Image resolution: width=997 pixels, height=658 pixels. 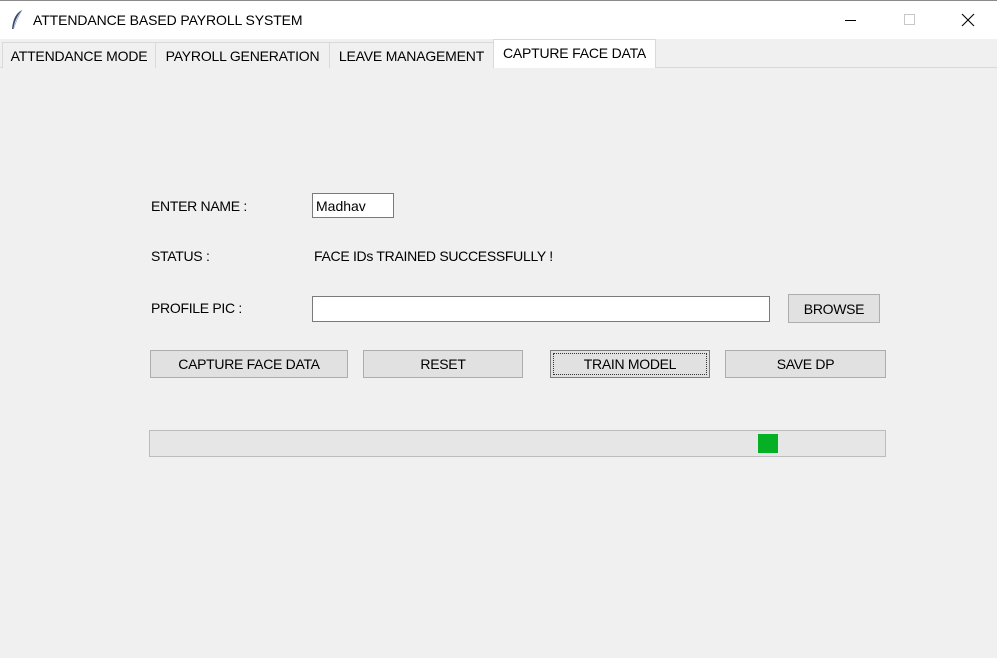 I want to click on close-icon, so click(x=967, y=20).